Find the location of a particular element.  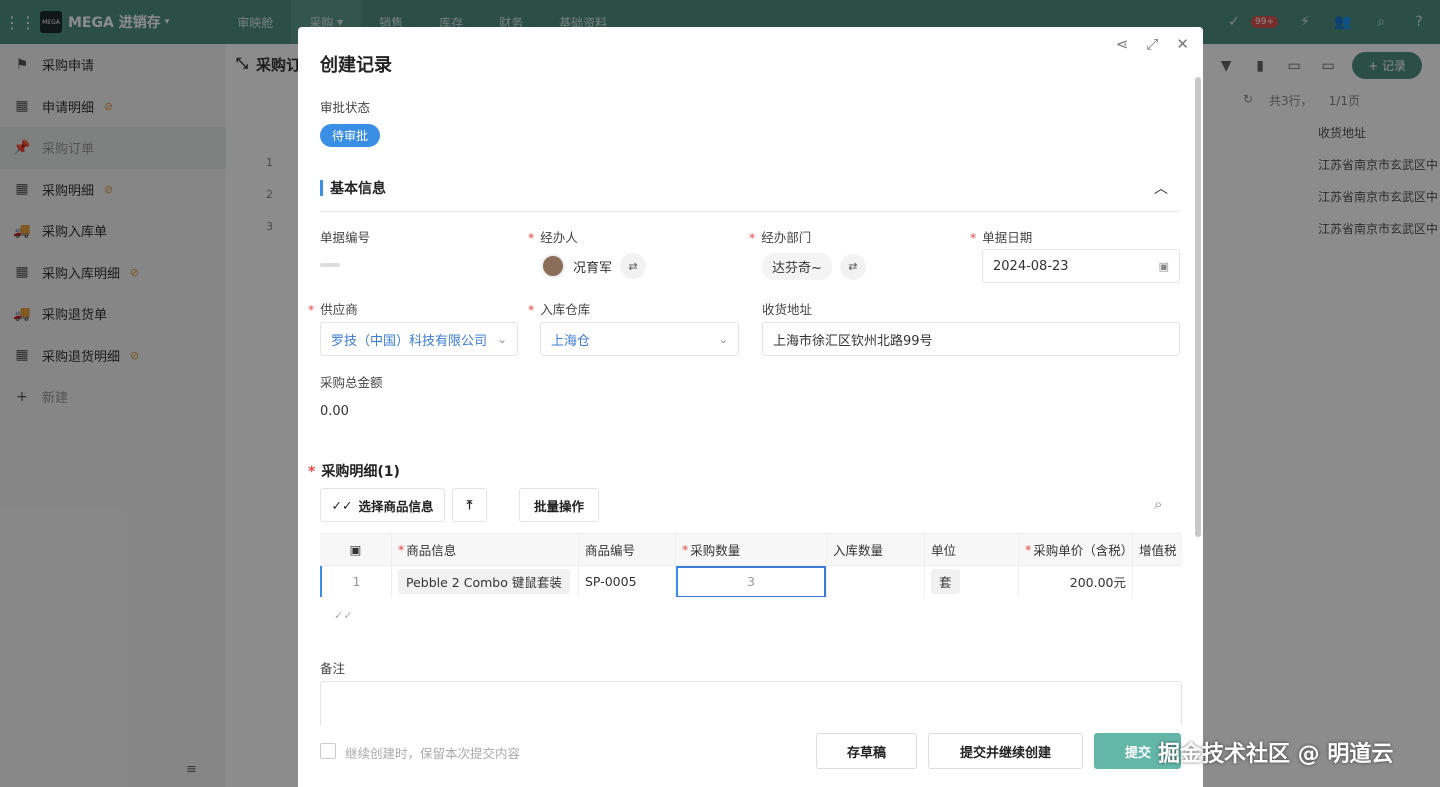

column-header: * 商品信息 is located at coordinates (485, 549).